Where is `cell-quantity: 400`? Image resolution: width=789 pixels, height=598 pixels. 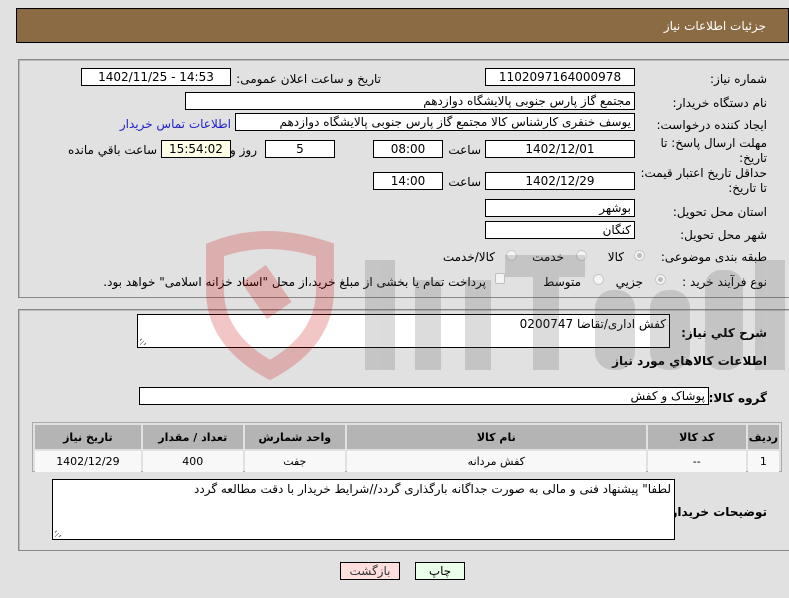
cell-quantity: 400 is located at coordinates (192, 461).